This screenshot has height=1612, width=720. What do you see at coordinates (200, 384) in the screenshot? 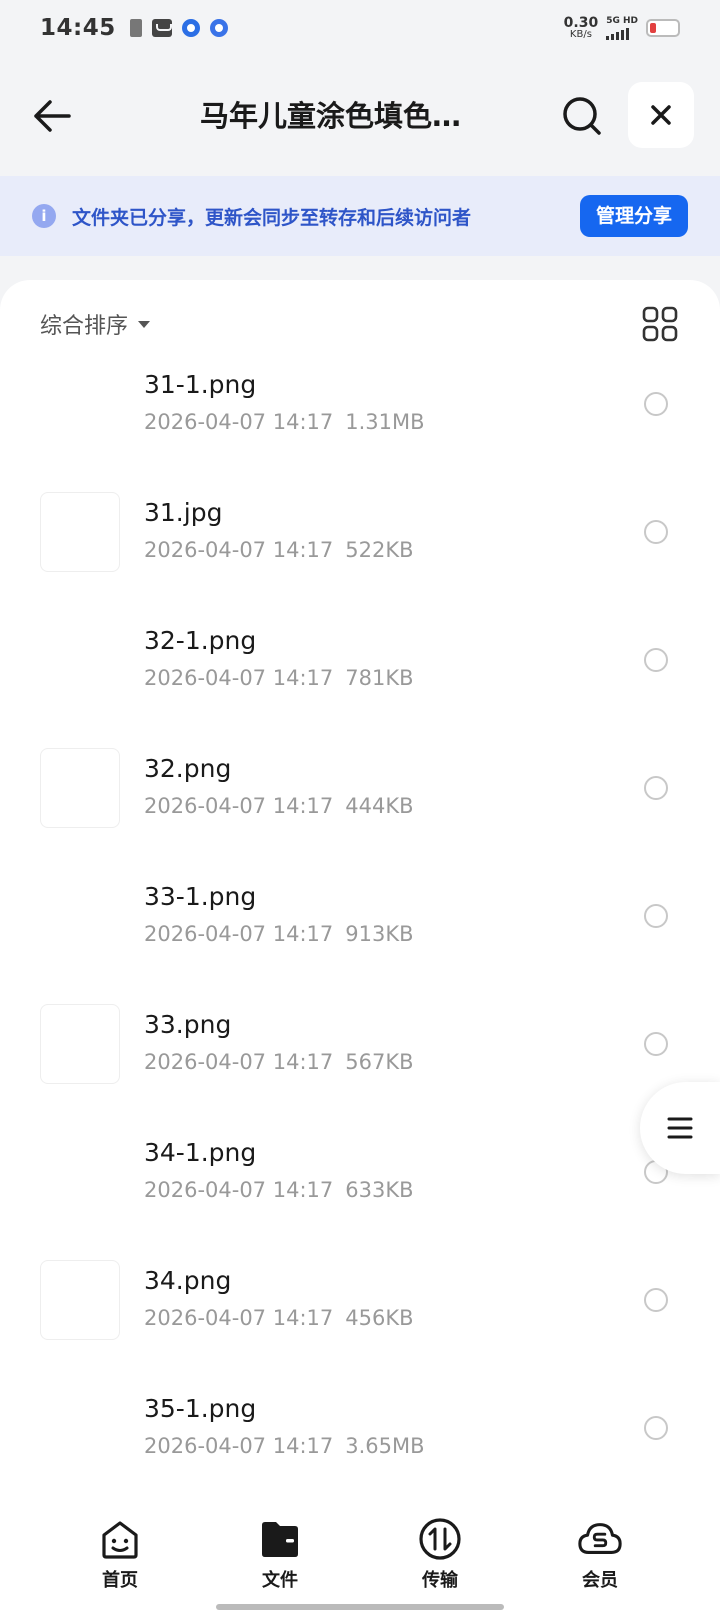
I see `file-name: 31-1.png` at bounding box center [200, 384].